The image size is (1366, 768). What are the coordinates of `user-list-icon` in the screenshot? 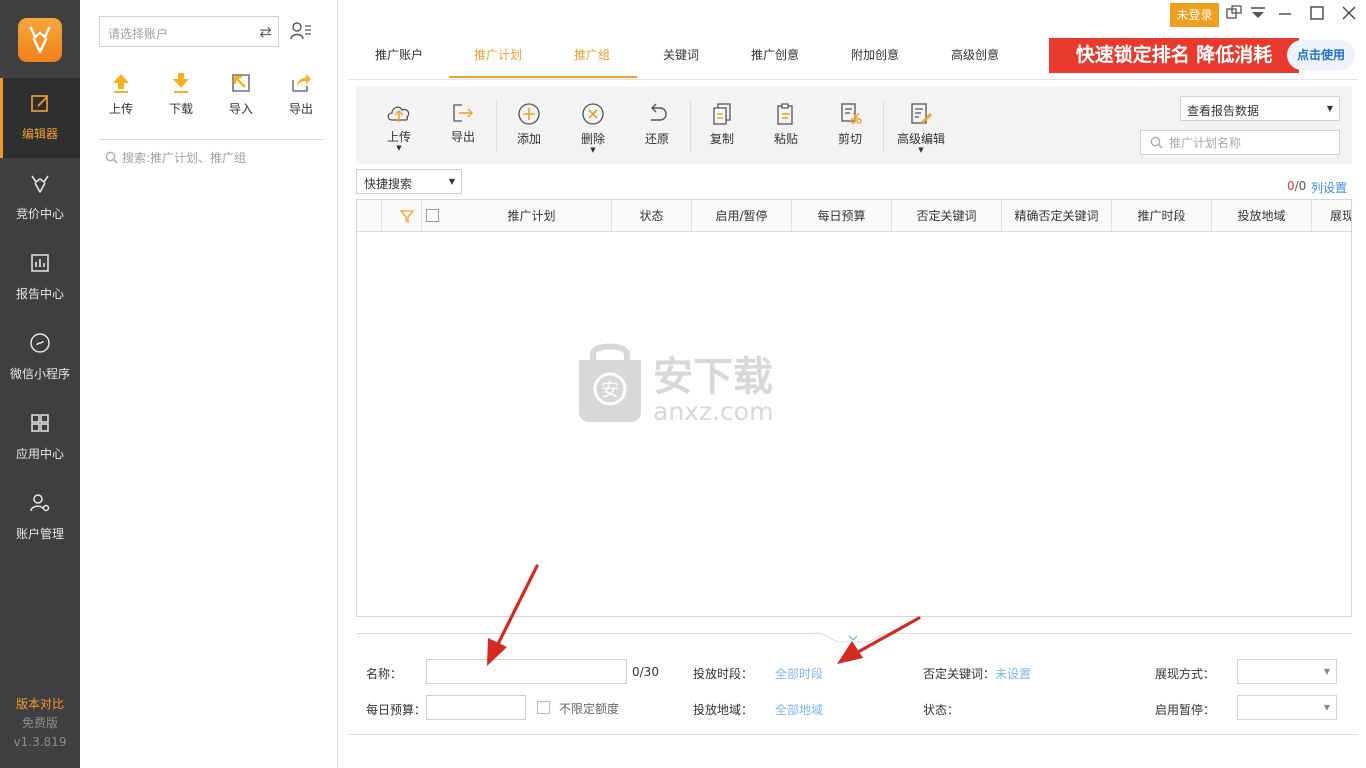 It's located at (301, 31).